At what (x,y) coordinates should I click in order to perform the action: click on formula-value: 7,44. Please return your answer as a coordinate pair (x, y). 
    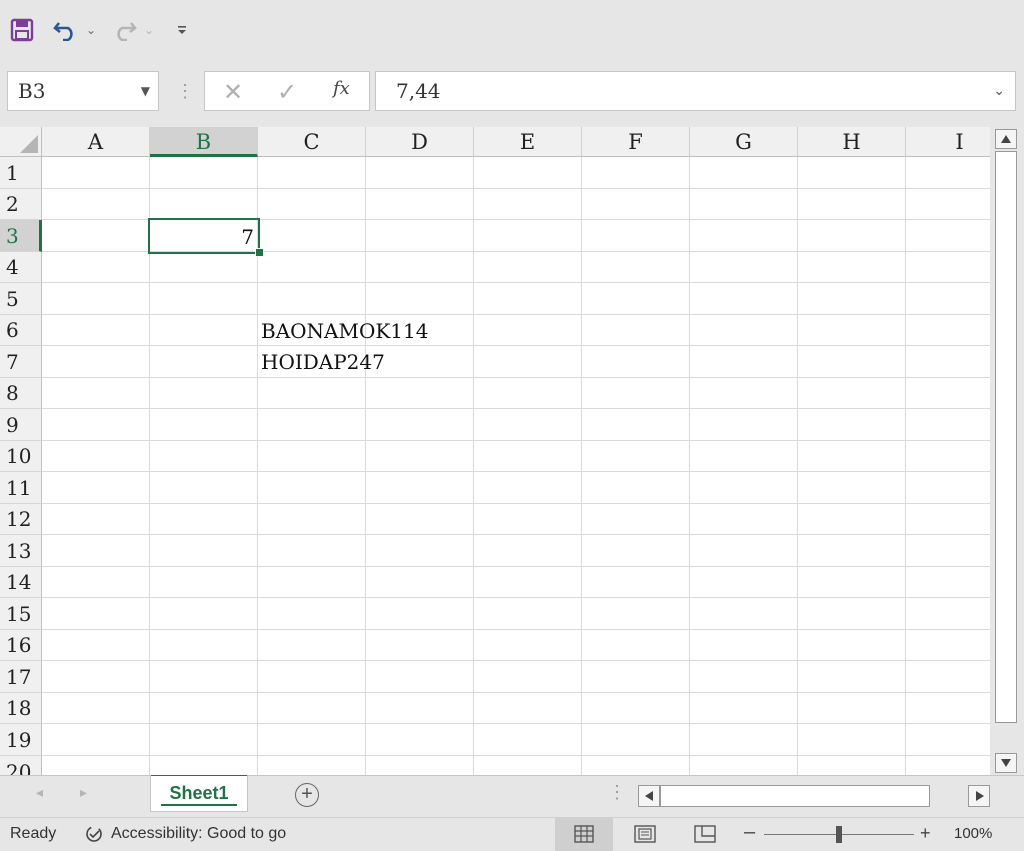
    Looking at the image, I should click on (418, 91).